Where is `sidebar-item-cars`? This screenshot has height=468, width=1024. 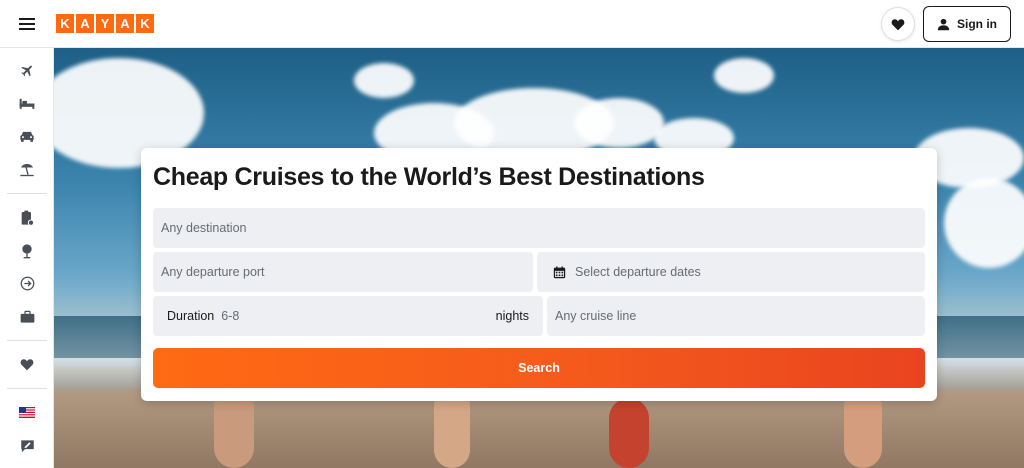
sidebar-item-cars is located at coordinates (27, 136).